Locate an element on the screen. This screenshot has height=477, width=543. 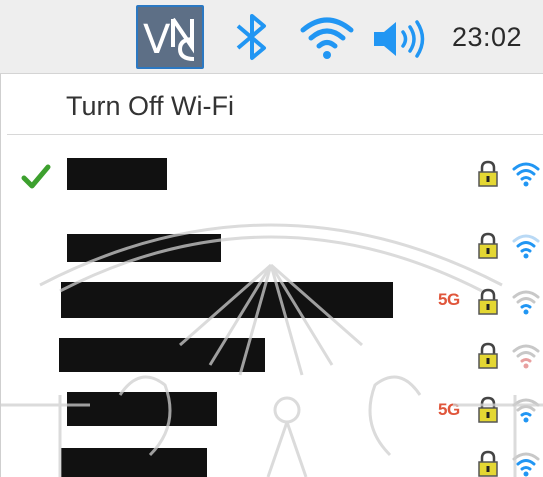
svg-text: V is located at coordinates (157, 40).